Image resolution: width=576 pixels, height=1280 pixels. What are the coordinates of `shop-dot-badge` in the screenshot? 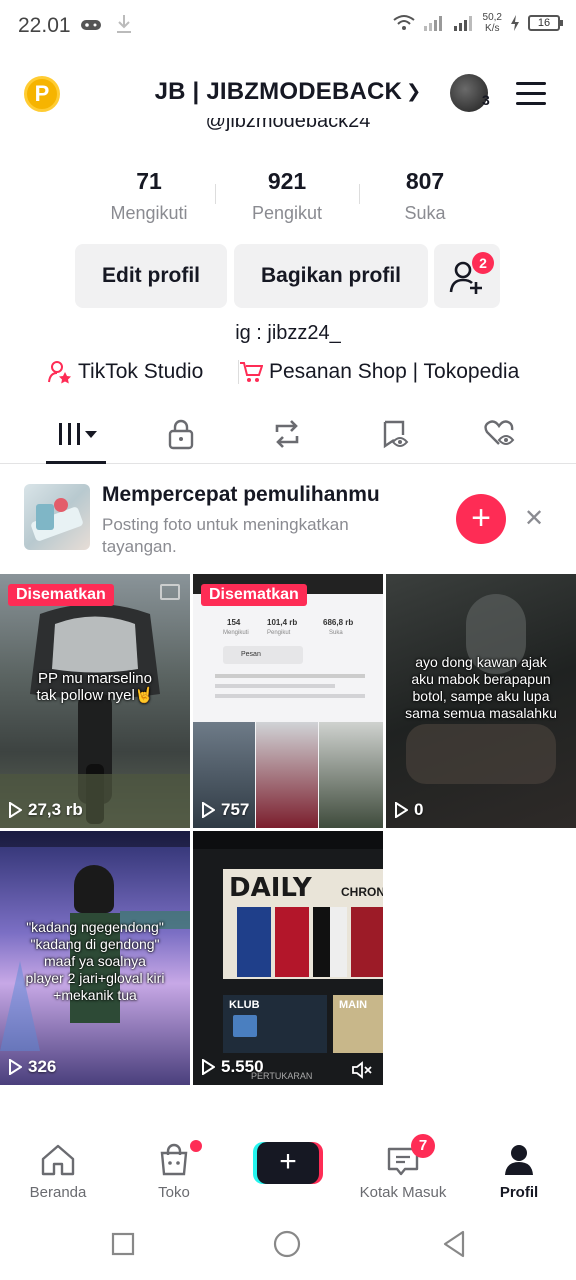 It's located at (196, 1146).